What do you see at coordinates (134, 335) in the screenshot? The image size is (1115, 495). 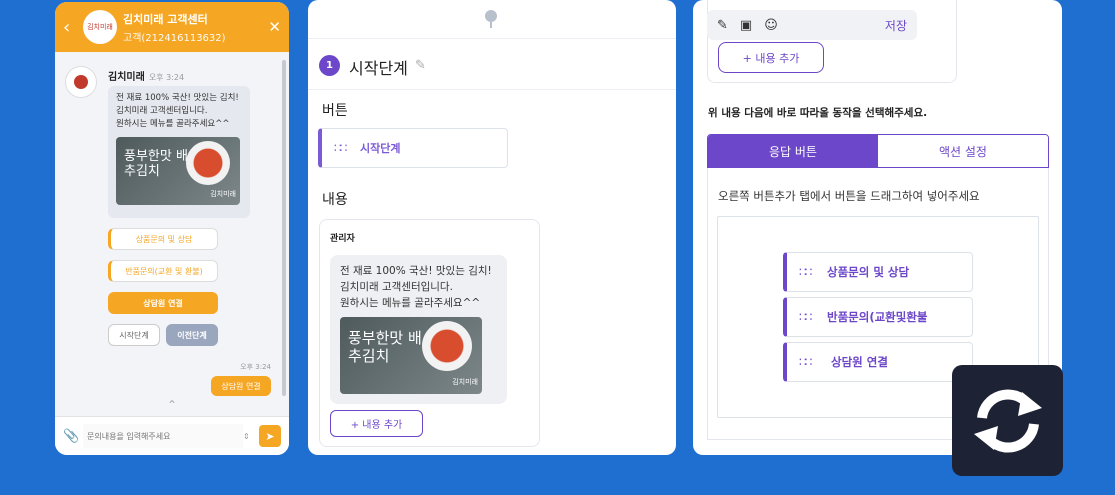 I see `quick-button-start: 시작단계` at bounding box center [134, 335].